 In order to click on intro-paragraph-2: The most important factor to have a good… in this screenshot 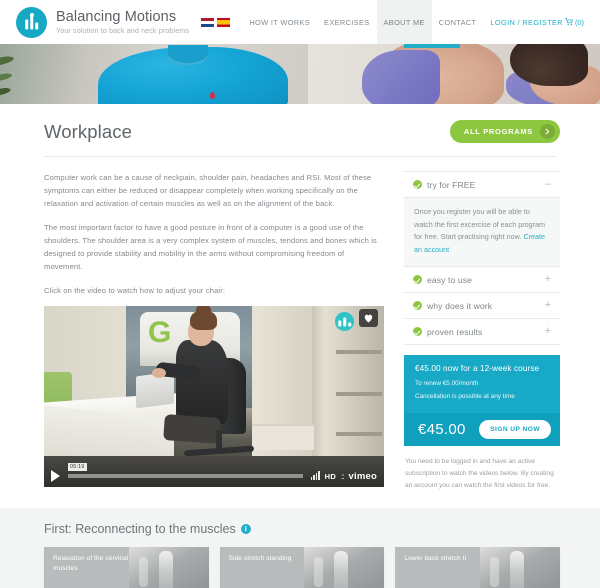, I will do `click(210, 247)`.